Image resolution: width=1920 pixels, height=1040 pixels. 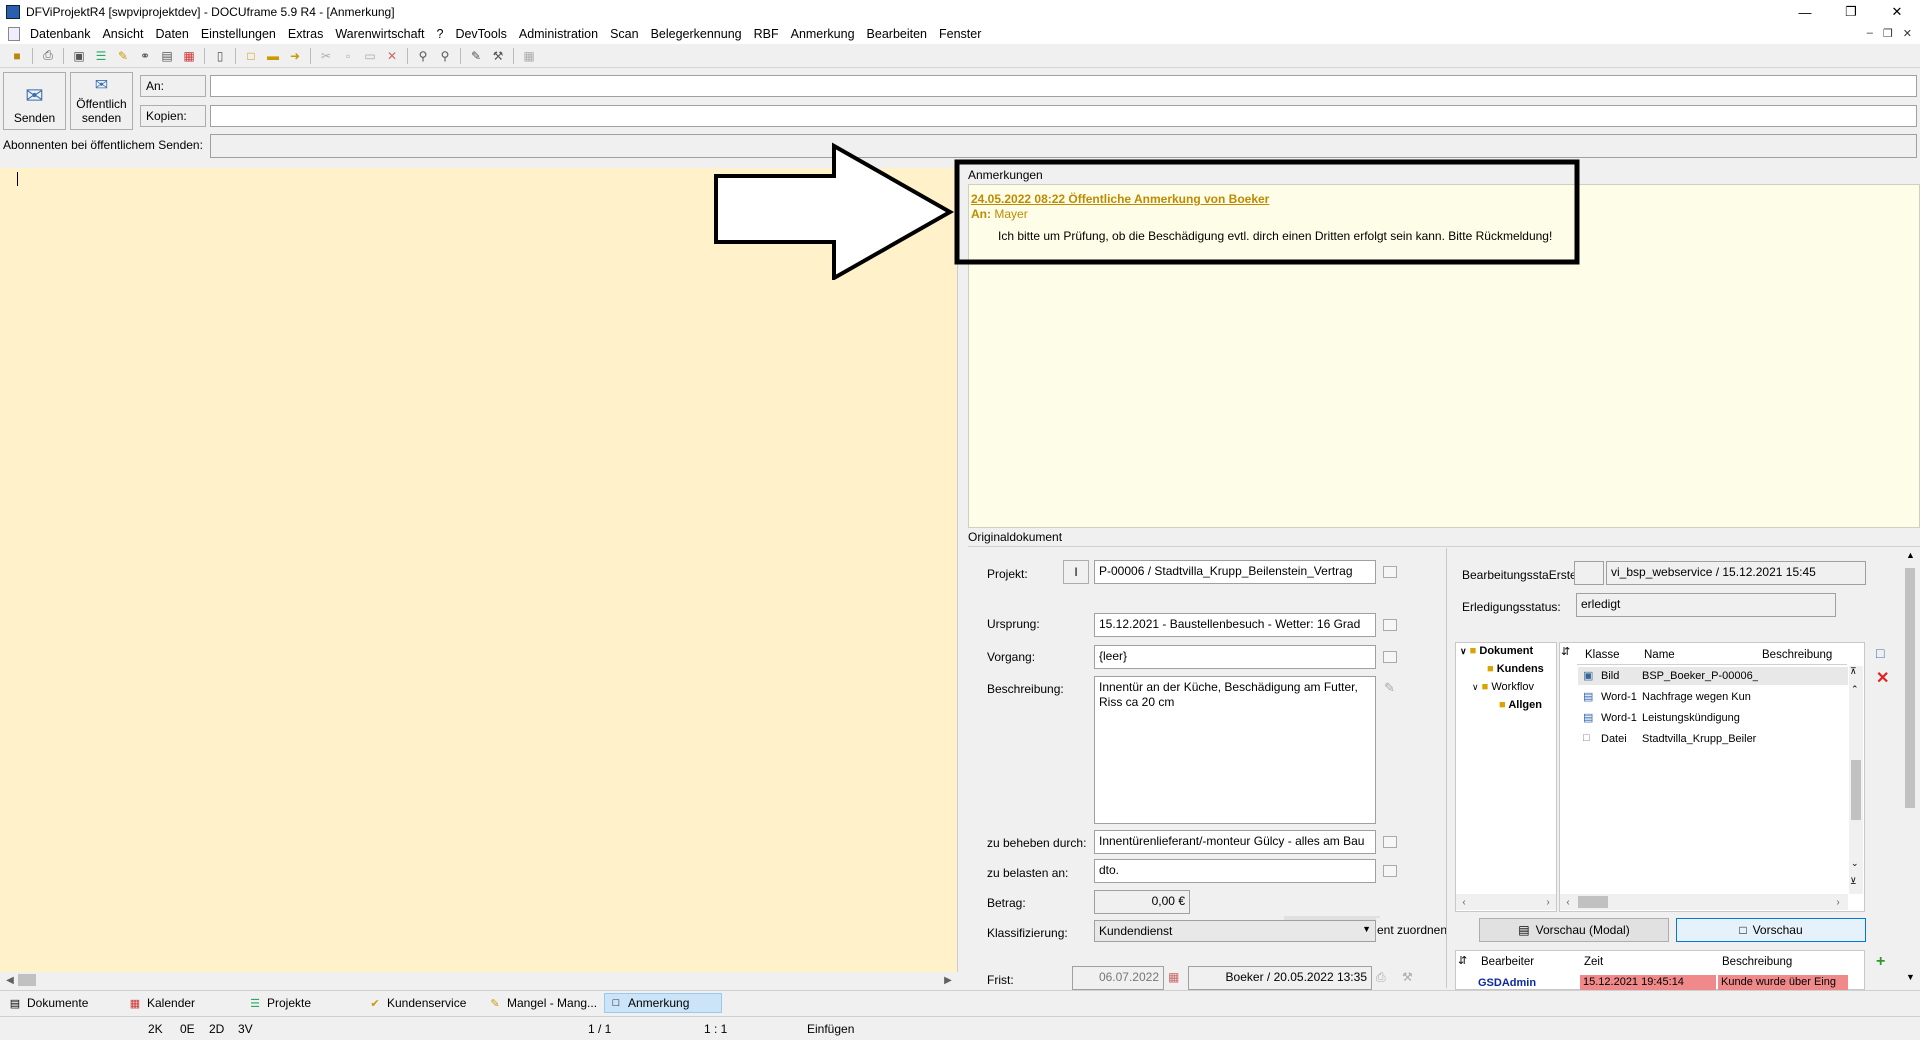 What do you see at coordinates (1506, 902) in the screenshot?
I see `tree-hscrollbar: ‹ ›` at bounding box center [1506, 902].